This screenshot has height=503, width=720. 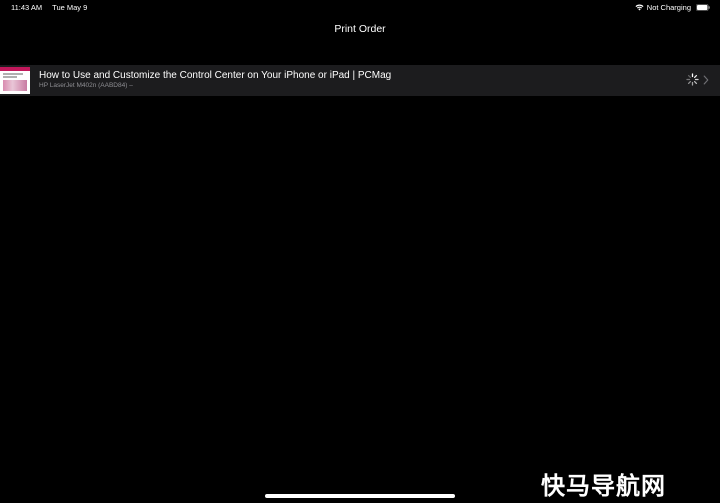 I want to click on chevron-right-icon, so click(x=706, y=80).